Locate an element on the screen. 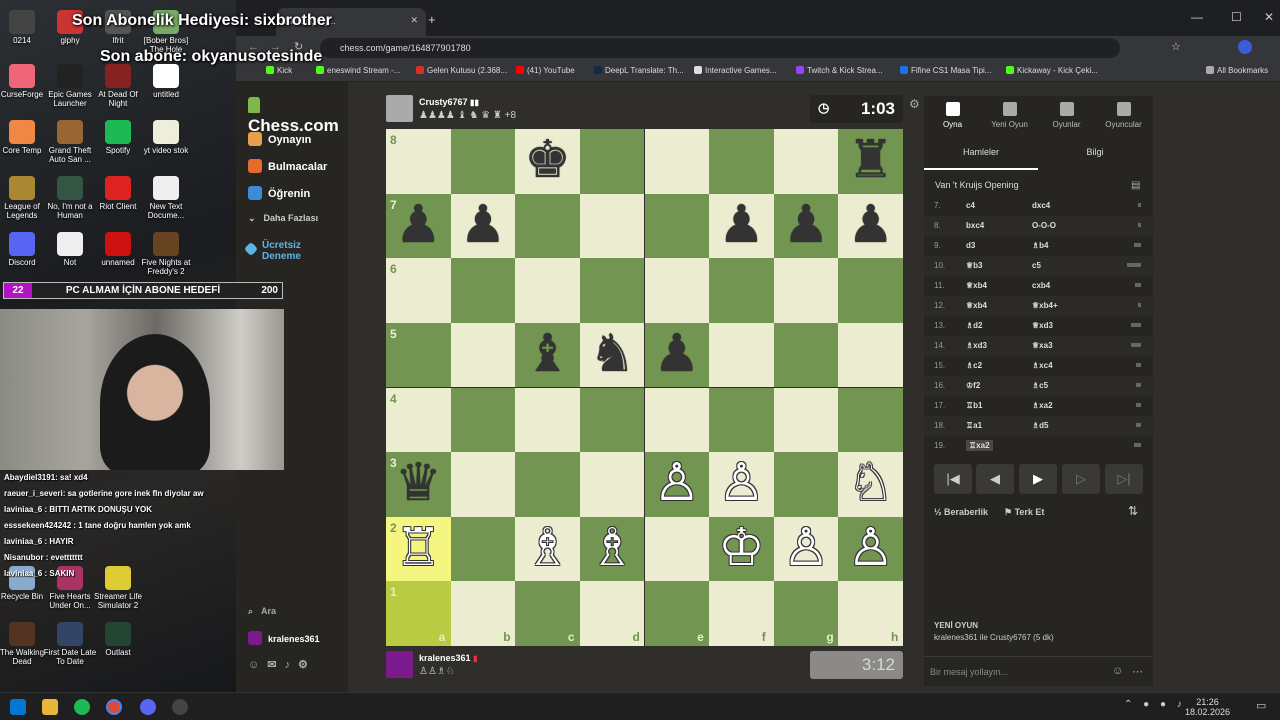  bookmark-item: Kick is located at coordinates (279, 70).